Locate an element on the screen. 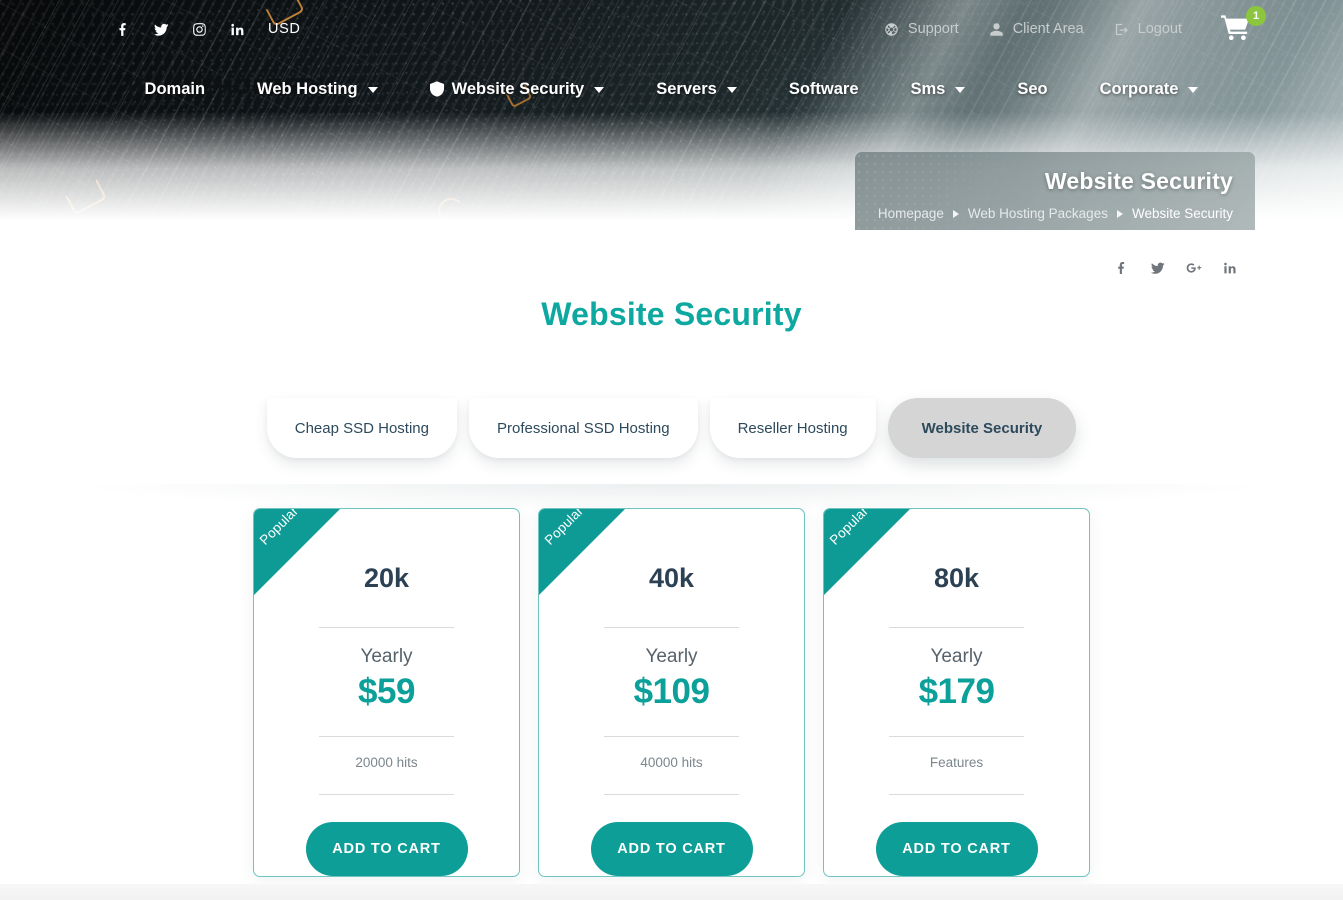 This screenshot has height=900, width=1343. shield-icon is located at coordinates (436, 89).